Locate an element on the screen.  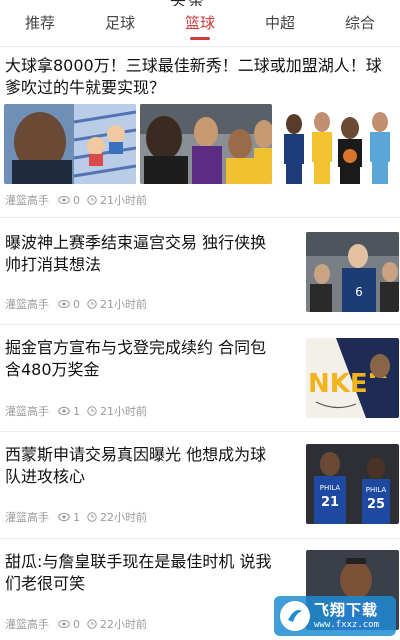
jersey-number: 25 is located at coordinates (376, 504).